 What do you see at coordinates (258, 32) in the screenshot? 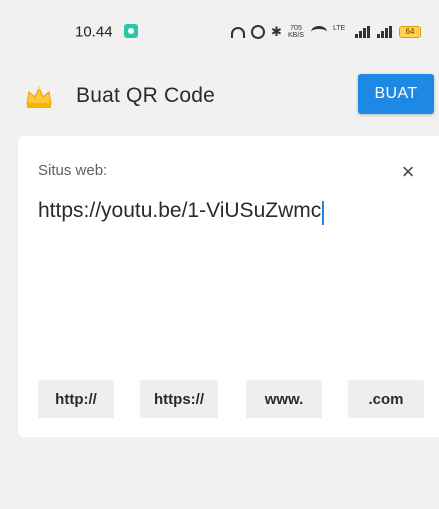
I see `alarm-icon` at bounding box center [258, 32].